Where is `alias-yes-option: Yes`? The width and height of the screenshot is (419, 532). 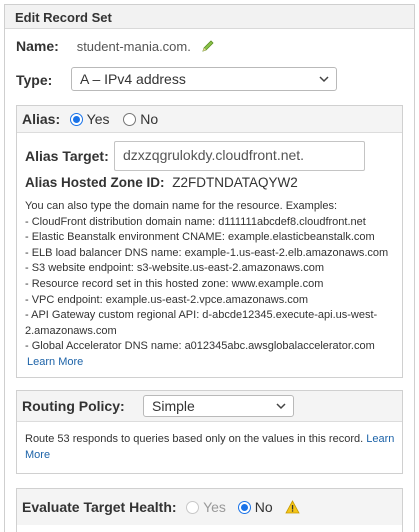
alias-yes-option: Yes is located at coordinates (91, 119).